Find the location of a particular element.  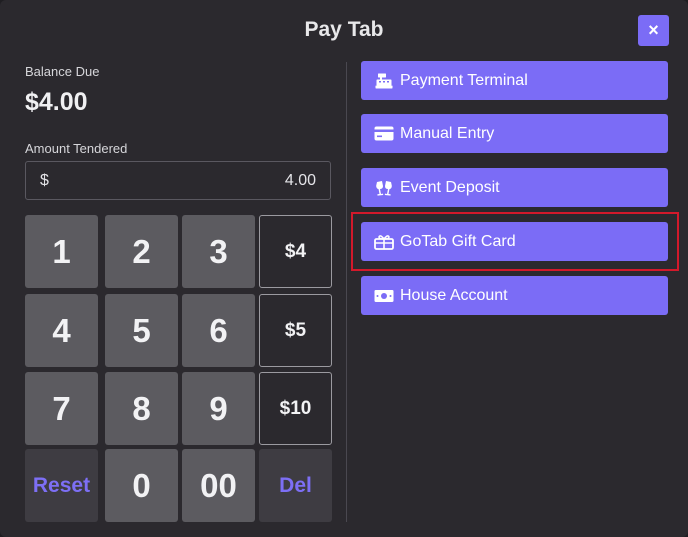

money-bill-icon is located at coordinates (384, 296).